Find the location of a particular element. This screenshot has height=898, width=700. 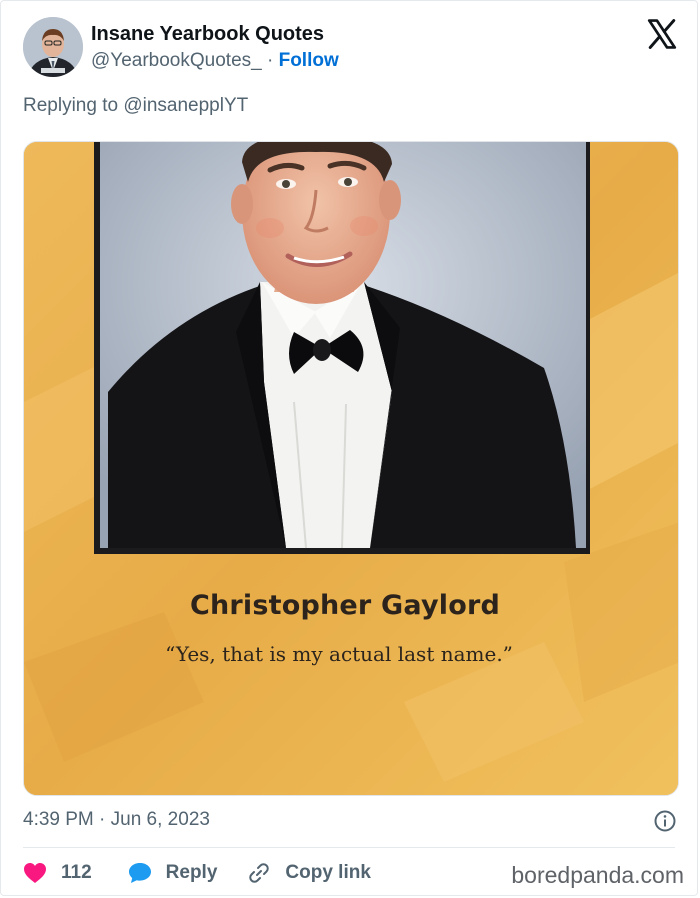

tweet-actions: 112 Reply Copy link is located at coordinates (197, 873).